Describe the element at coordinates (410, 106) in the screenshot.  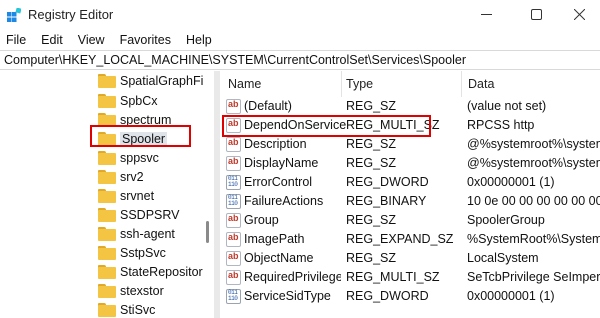
I see `value-row-default: ab (Default) REG_SZ (value not set)` at that location.